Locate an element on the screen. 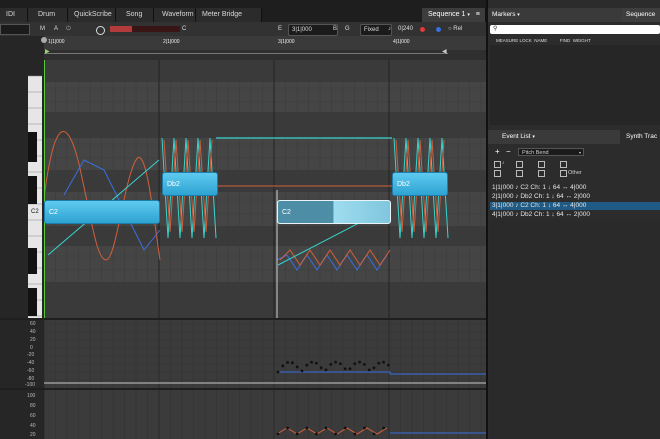  piano-keyboard is located at coordinates (22, 237).